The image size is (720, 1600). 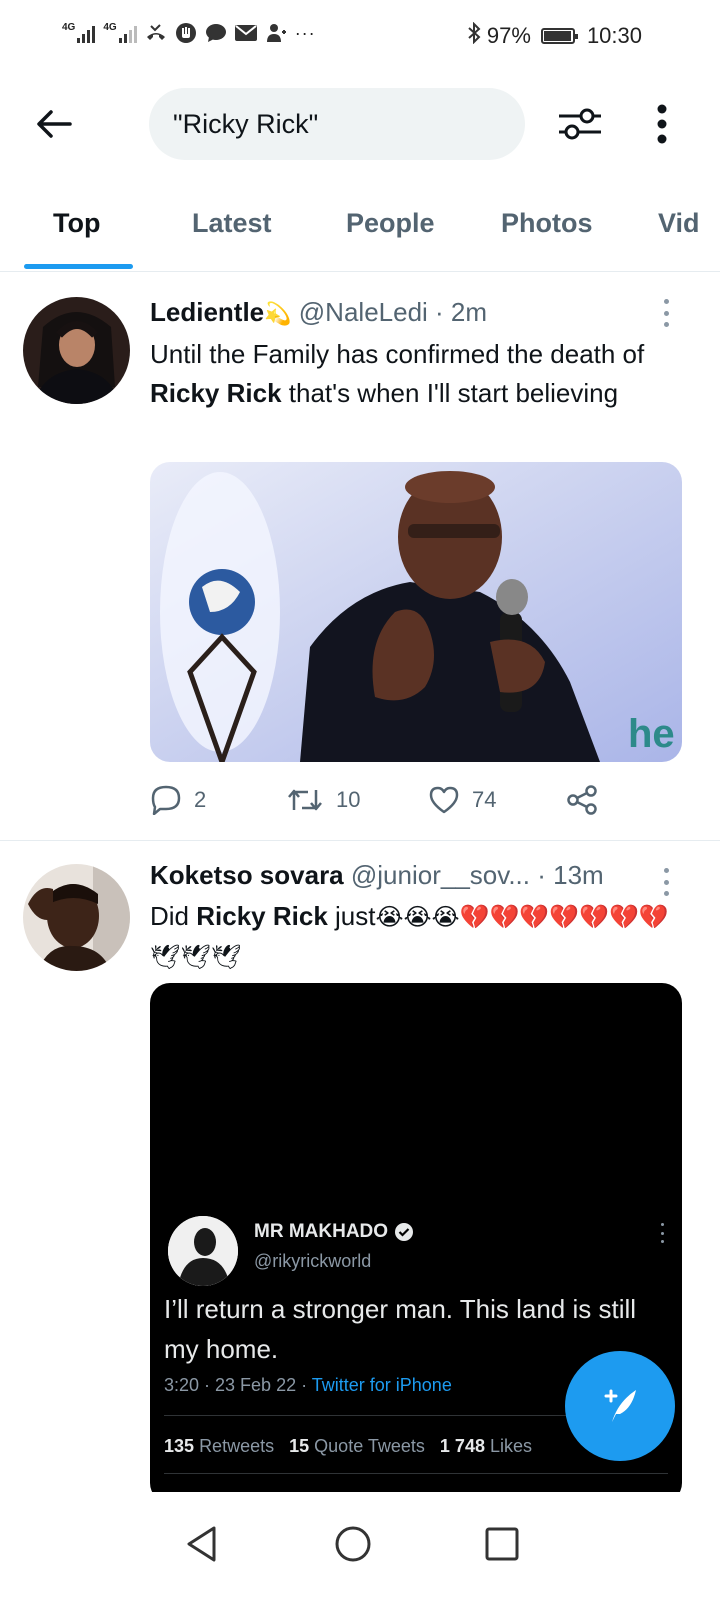 What do you see at coordinates (186, 33) in the screenshot?
I see `hand-icon` at bounding box center [186, 33].